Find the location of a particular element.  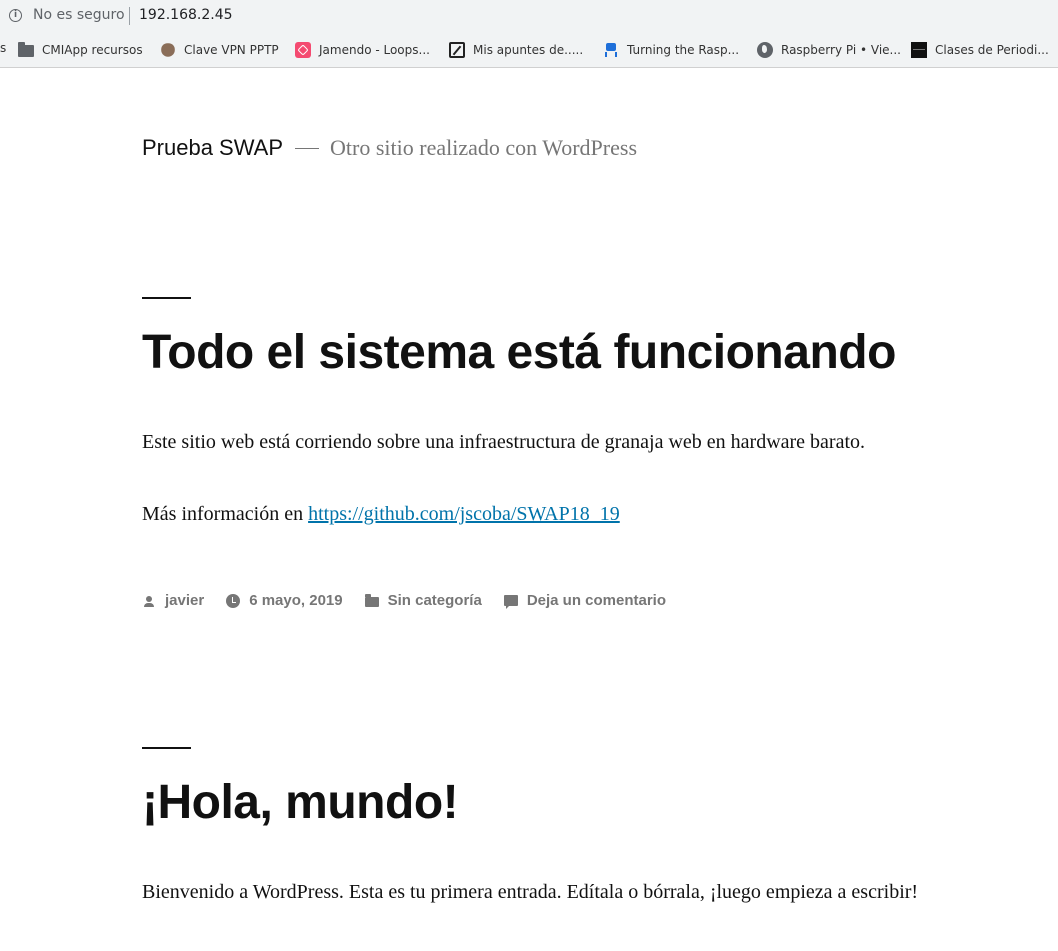

info-icon: i is located at coordinates (15, 15).